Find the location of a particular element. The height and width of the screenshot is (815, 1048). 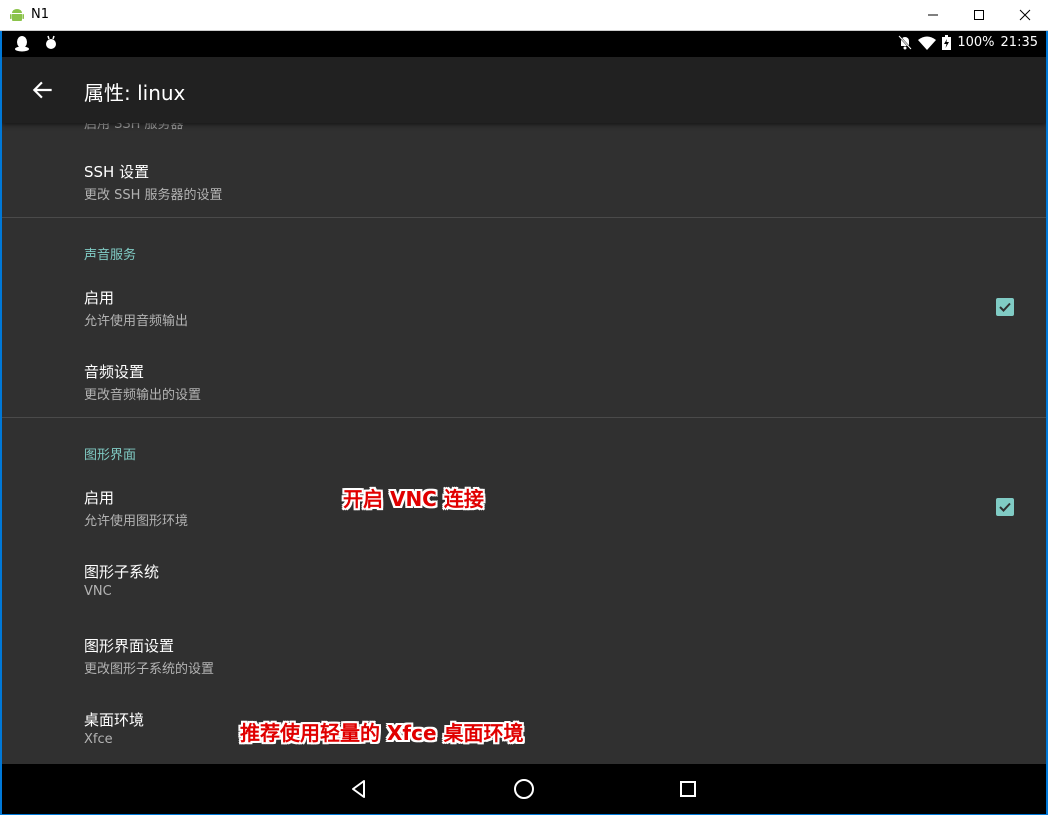

pref-title: 音频设置 is located at coordinates (114, 372).